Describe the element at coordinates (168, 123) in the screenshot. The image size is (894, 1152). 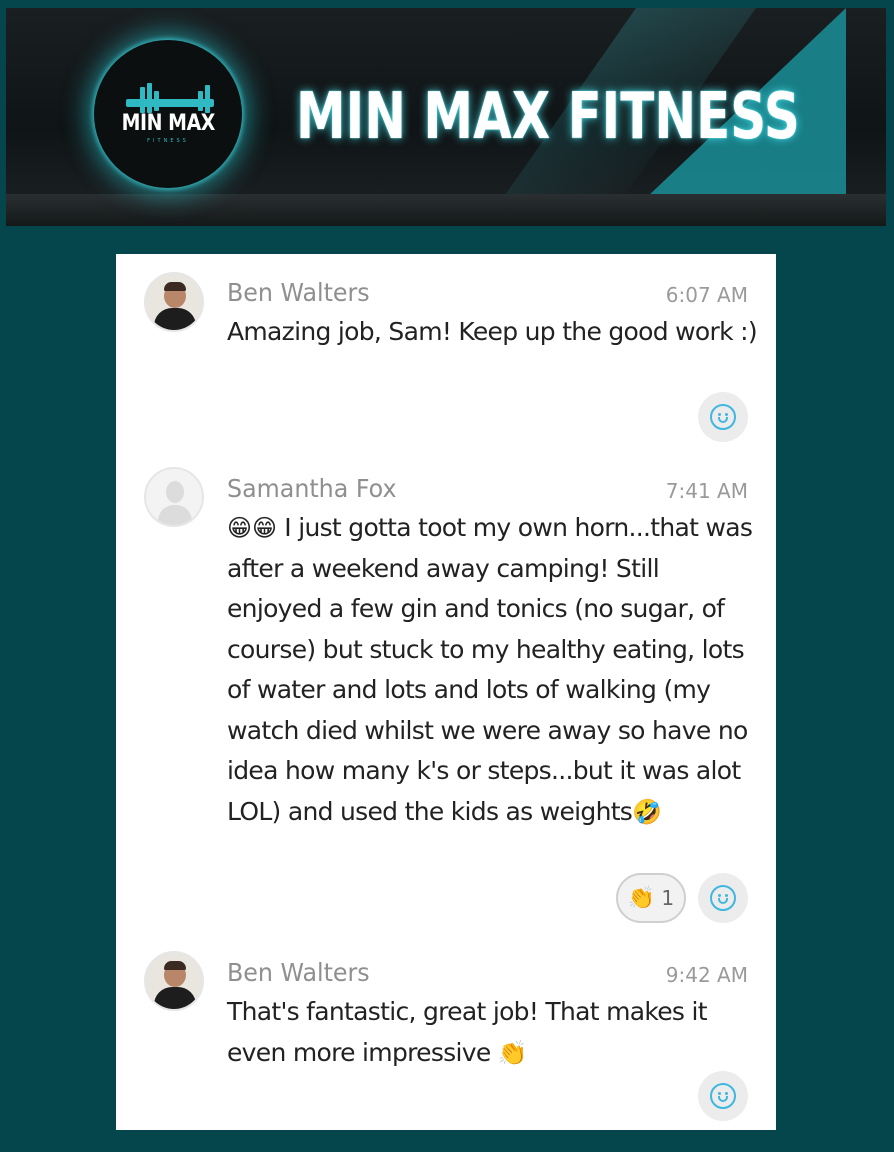
I see `logo-text: MIN MAX` at that location.